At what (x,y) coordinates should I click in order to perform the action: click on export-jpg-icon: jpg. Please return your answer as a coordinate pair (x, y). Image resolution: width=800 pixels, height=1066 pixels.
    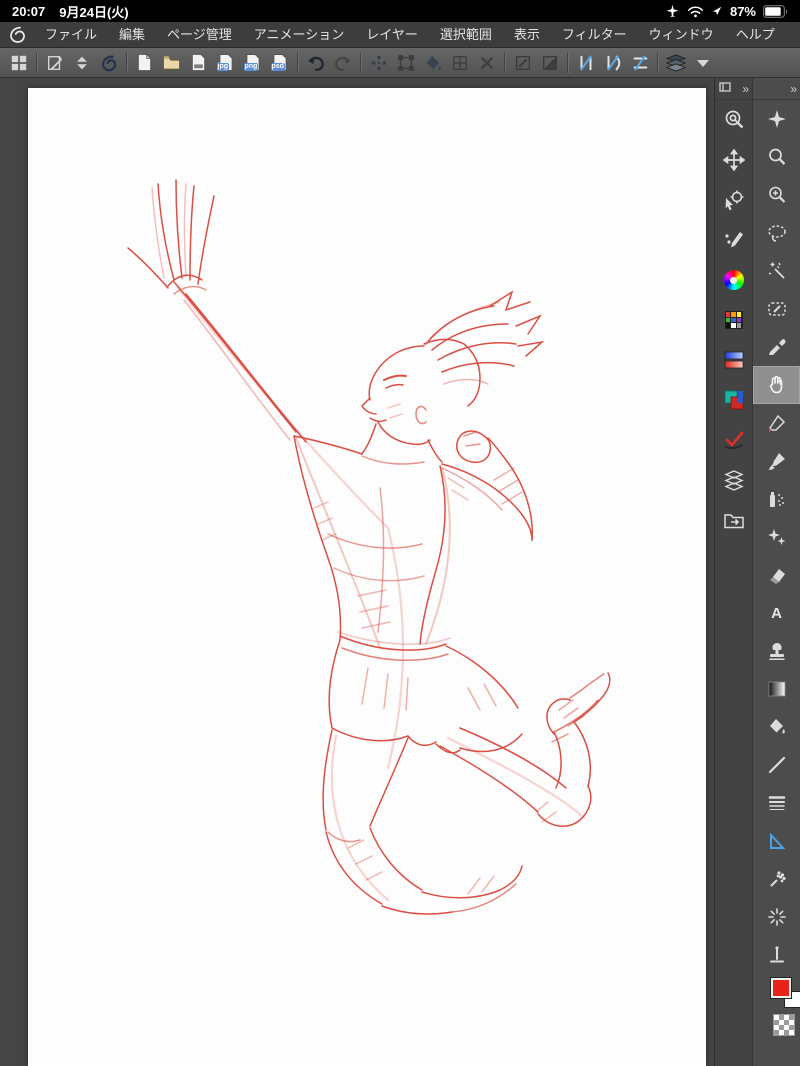
    Looking at the image, I should click on (225, 63).